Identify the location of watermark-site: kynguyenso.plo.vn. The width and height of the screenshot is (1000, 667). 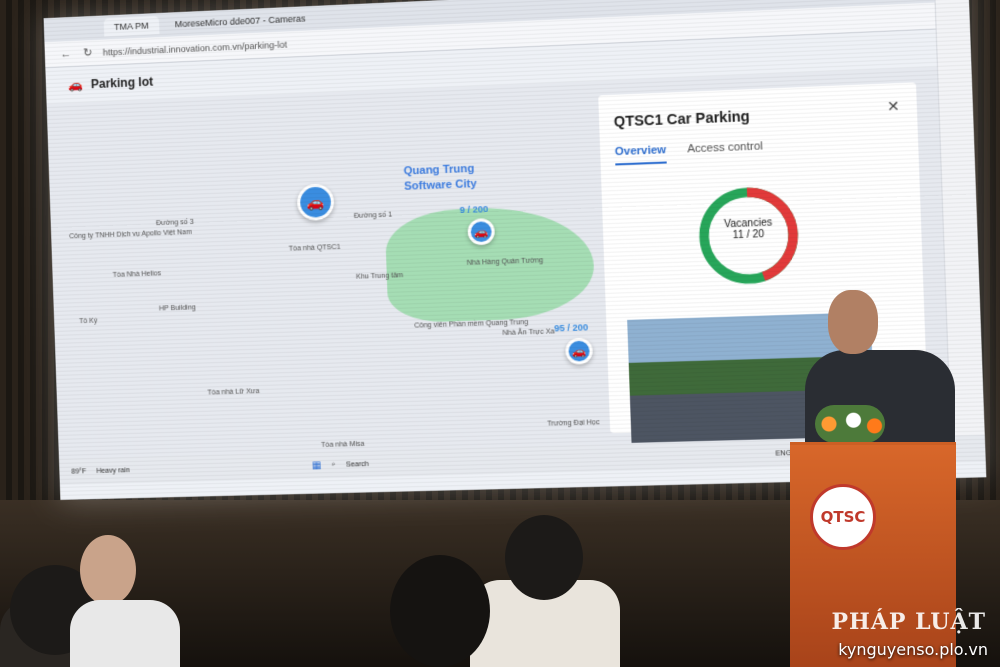
(913, 649).